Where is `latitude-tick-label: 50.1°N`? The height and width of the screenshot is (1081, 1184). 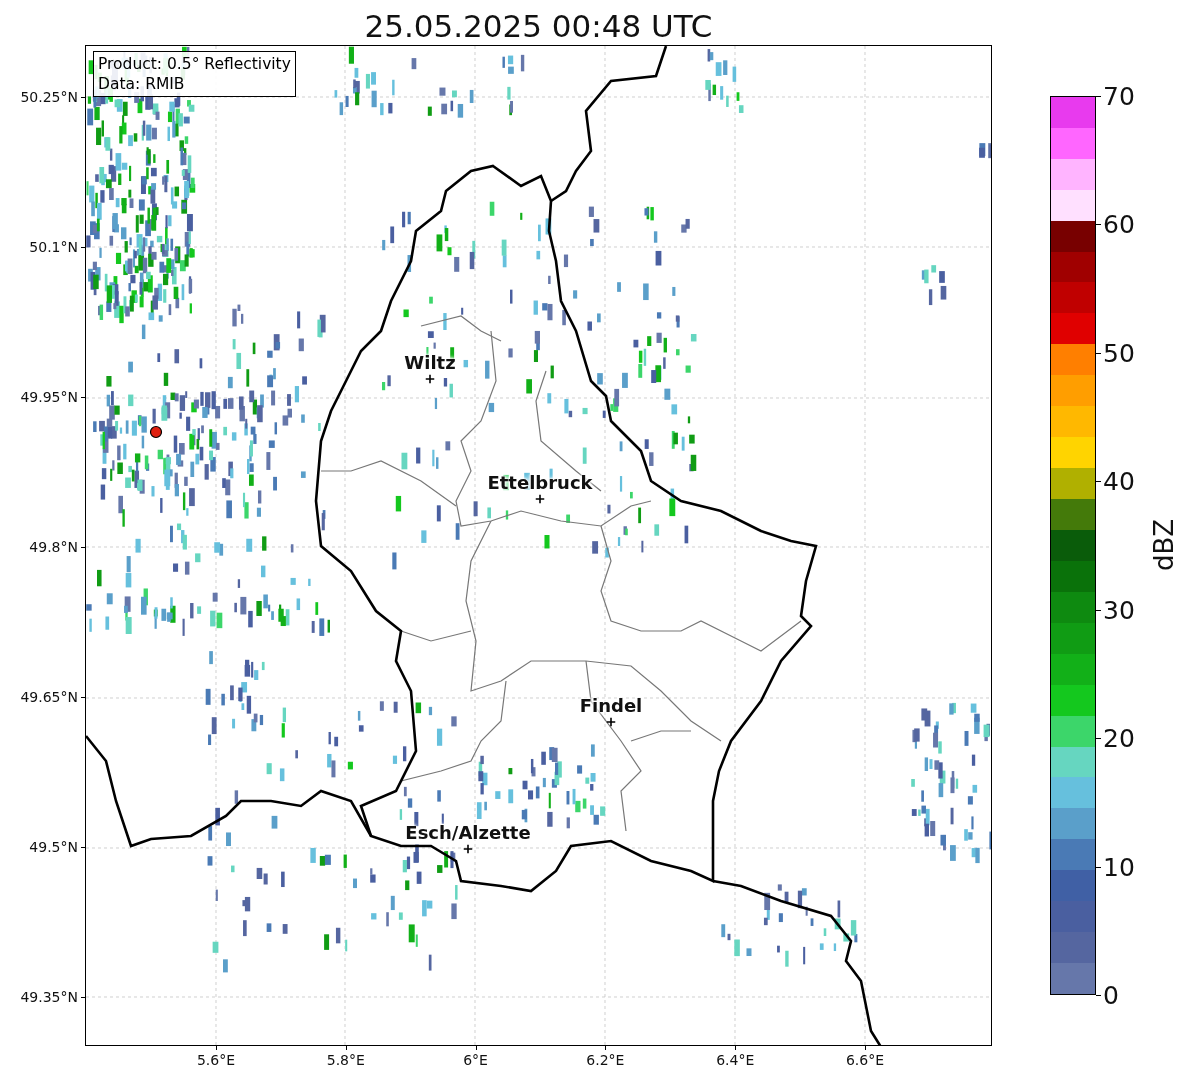 latitude-tick-label: 50.1°N is located at coordinates (53, 247).